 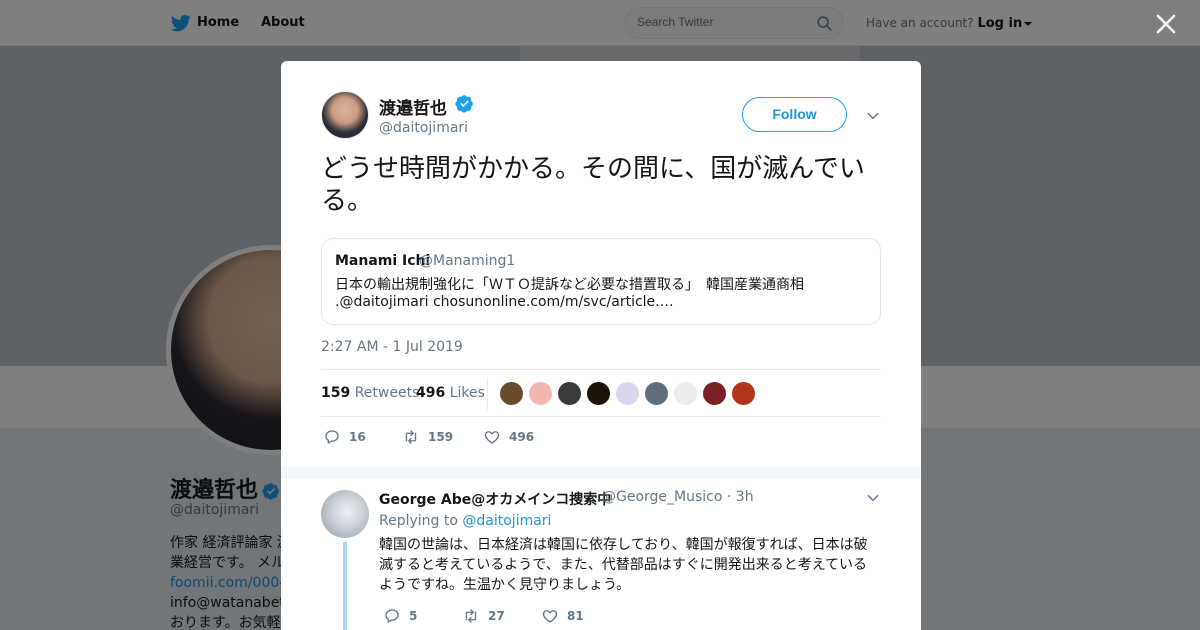 I want to click on quoted-author-name: Manami Ichi, so click(x=383, y=261).